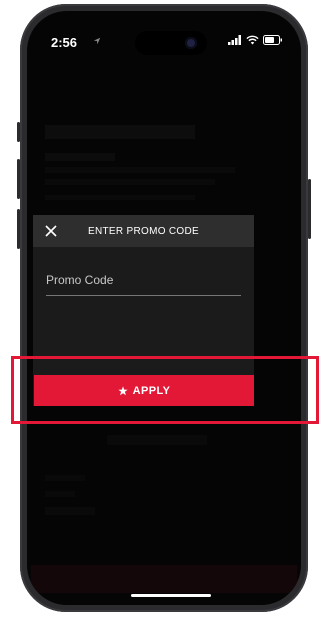  What do you see at coordinates (18, 179) in the screenshot?
I see `side-button-volume-up` at bounding box center [18, 179].